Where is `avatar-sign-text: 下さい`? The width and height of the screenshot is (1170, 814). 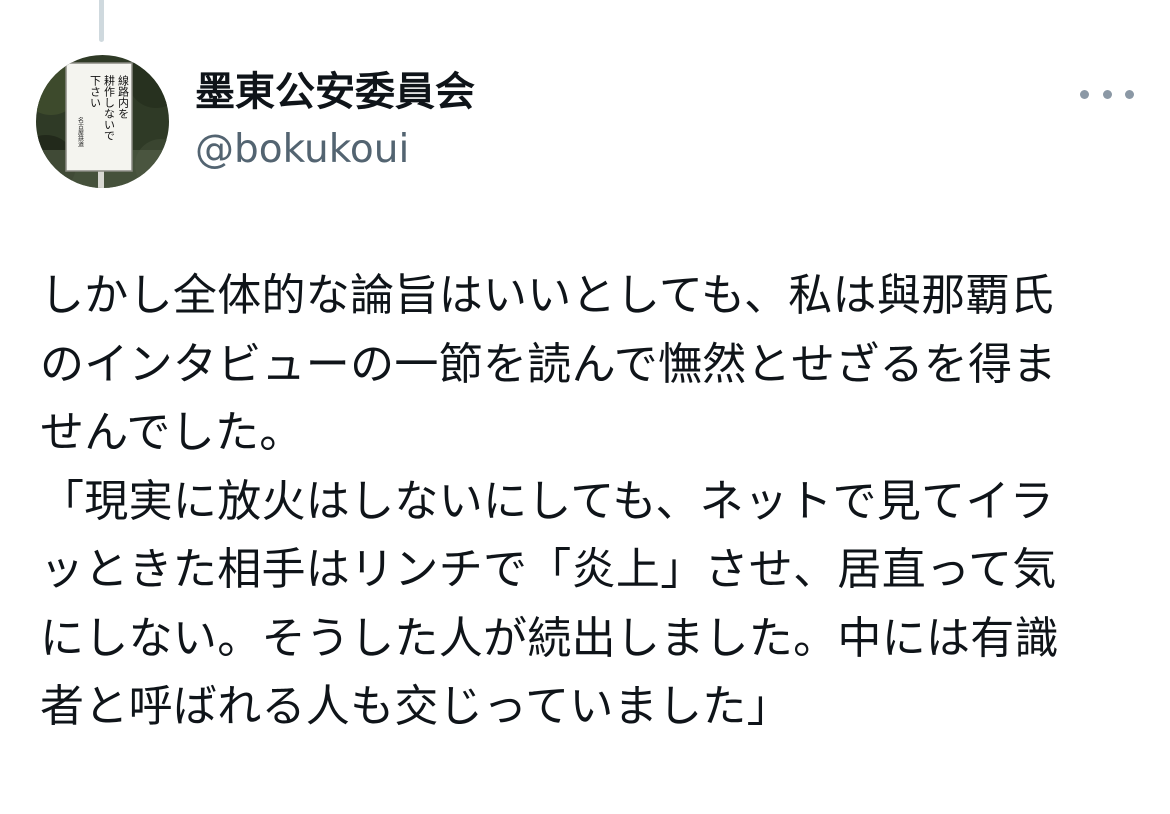 avatar-sign-text: 下さい is located at coordinates (95, 91).